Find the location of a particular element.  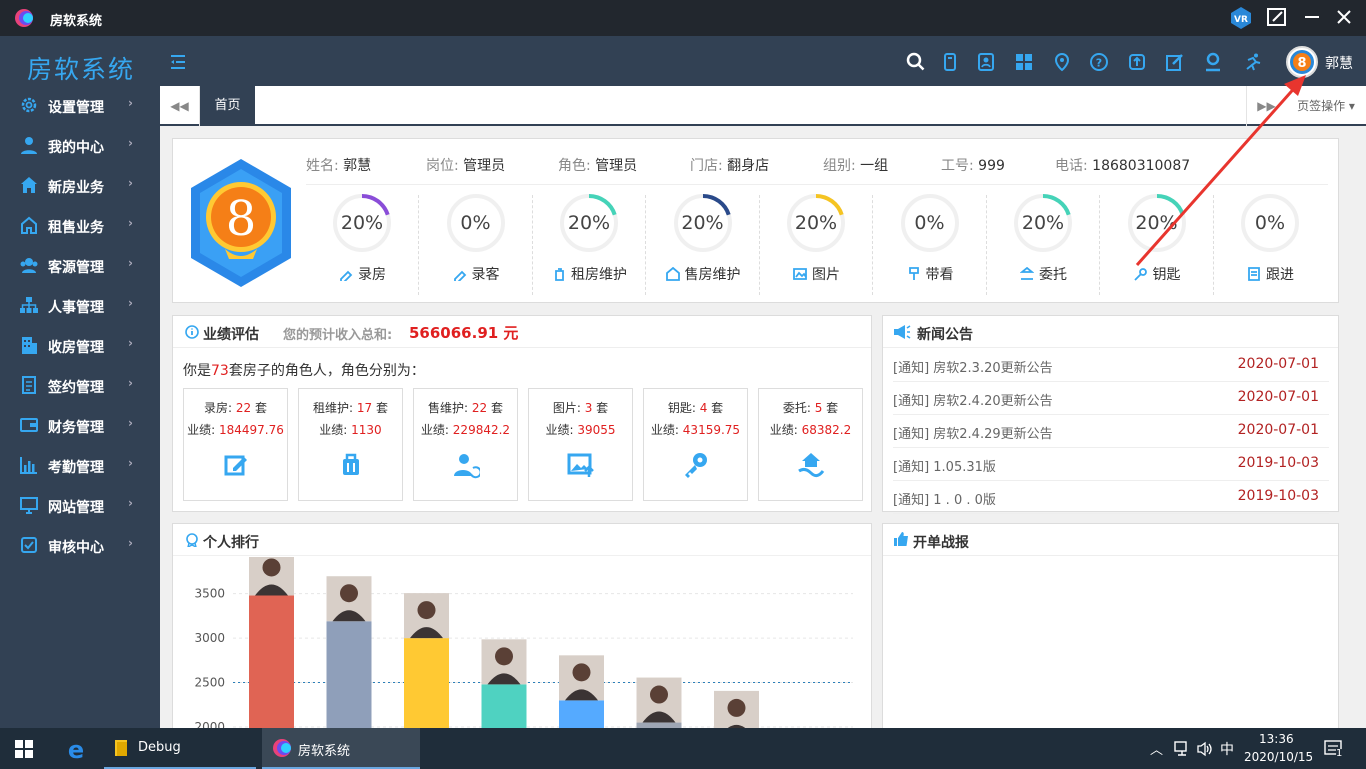

taskbar-item-debug: Debug is located at coordinates (180, 748).